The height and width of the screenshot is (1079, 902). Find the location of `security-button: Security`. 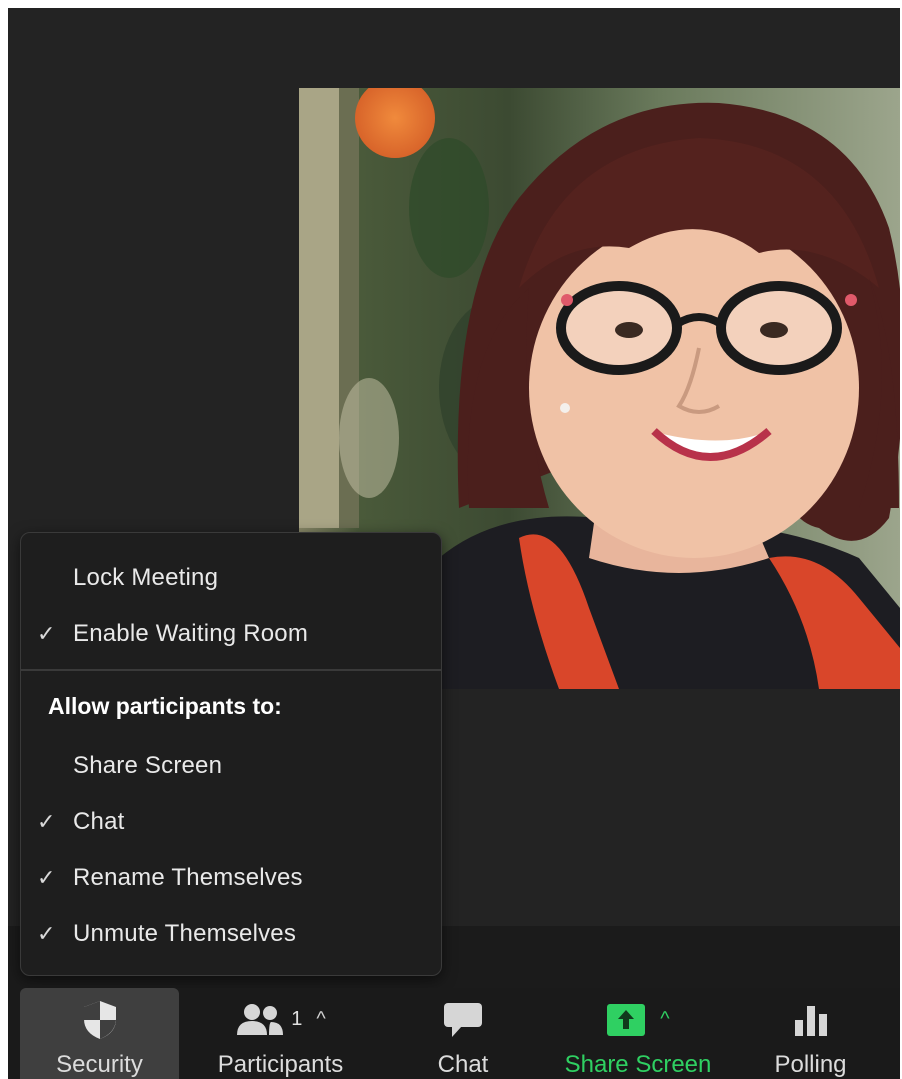

security-button: Security is located at coordinates (99, 1033).